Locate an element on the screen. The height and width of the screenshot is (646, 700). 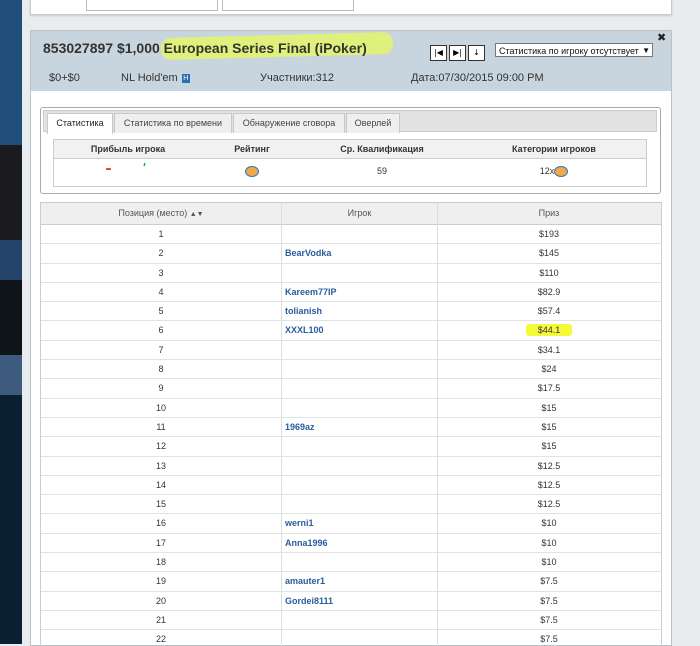
position-cell: 2 is located at coordinates (161, 253).